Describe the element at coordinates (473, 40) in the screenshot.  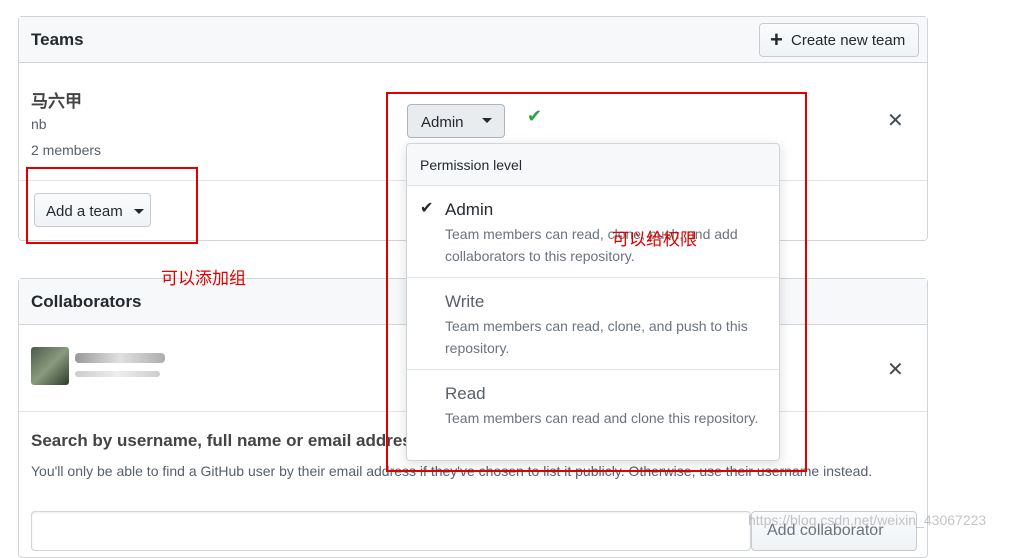
I see `teams-header: Teams + Create new team` at that location.